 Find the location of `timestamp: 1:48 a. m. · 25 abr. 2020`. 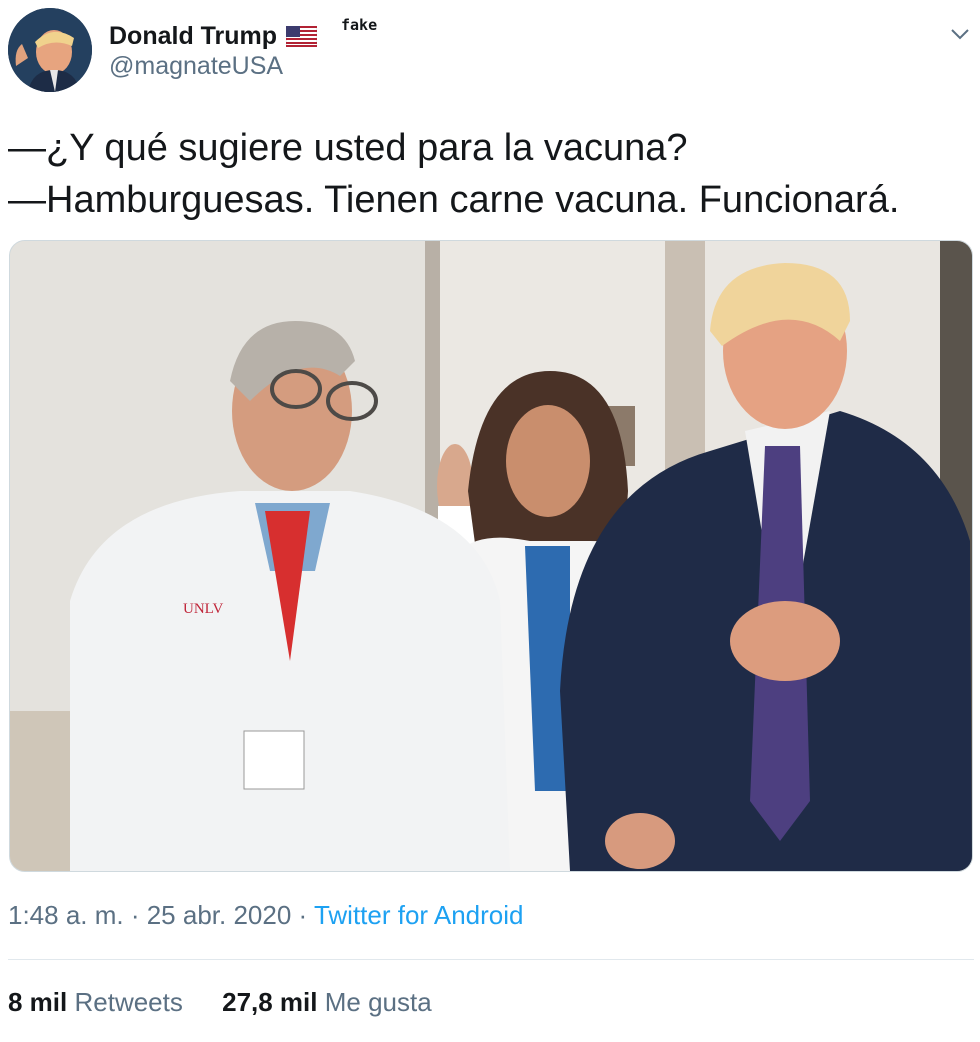

timestamp: 1:48 a. m. · 25 abr. 2020 is located at coordinates (149, 915).